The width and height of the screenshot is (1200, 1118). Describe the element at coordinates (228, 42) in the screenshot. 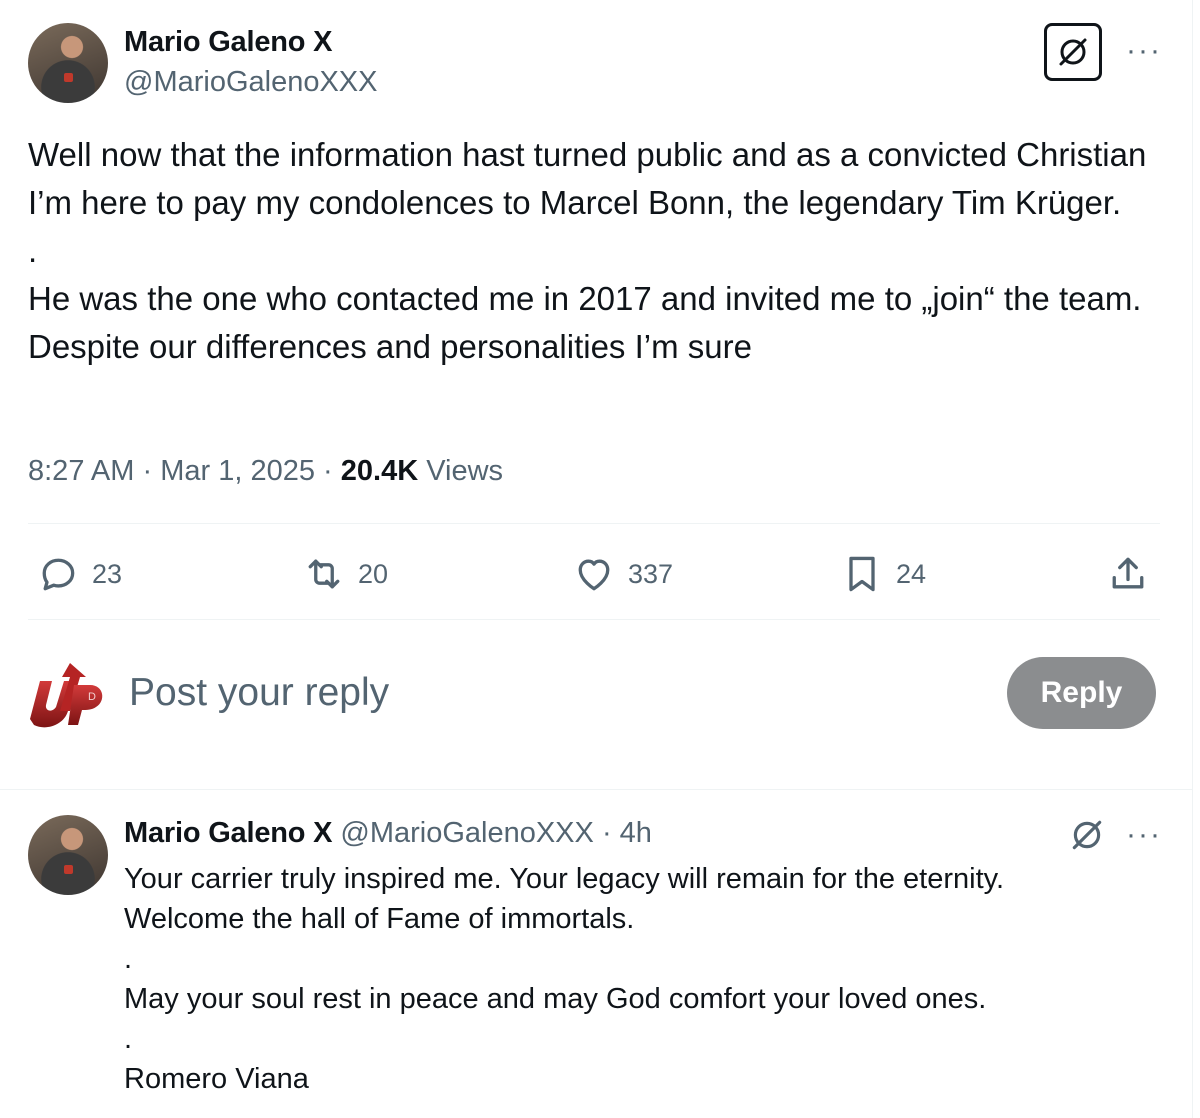

I see `author-name: Mario Galeno X` at that location.